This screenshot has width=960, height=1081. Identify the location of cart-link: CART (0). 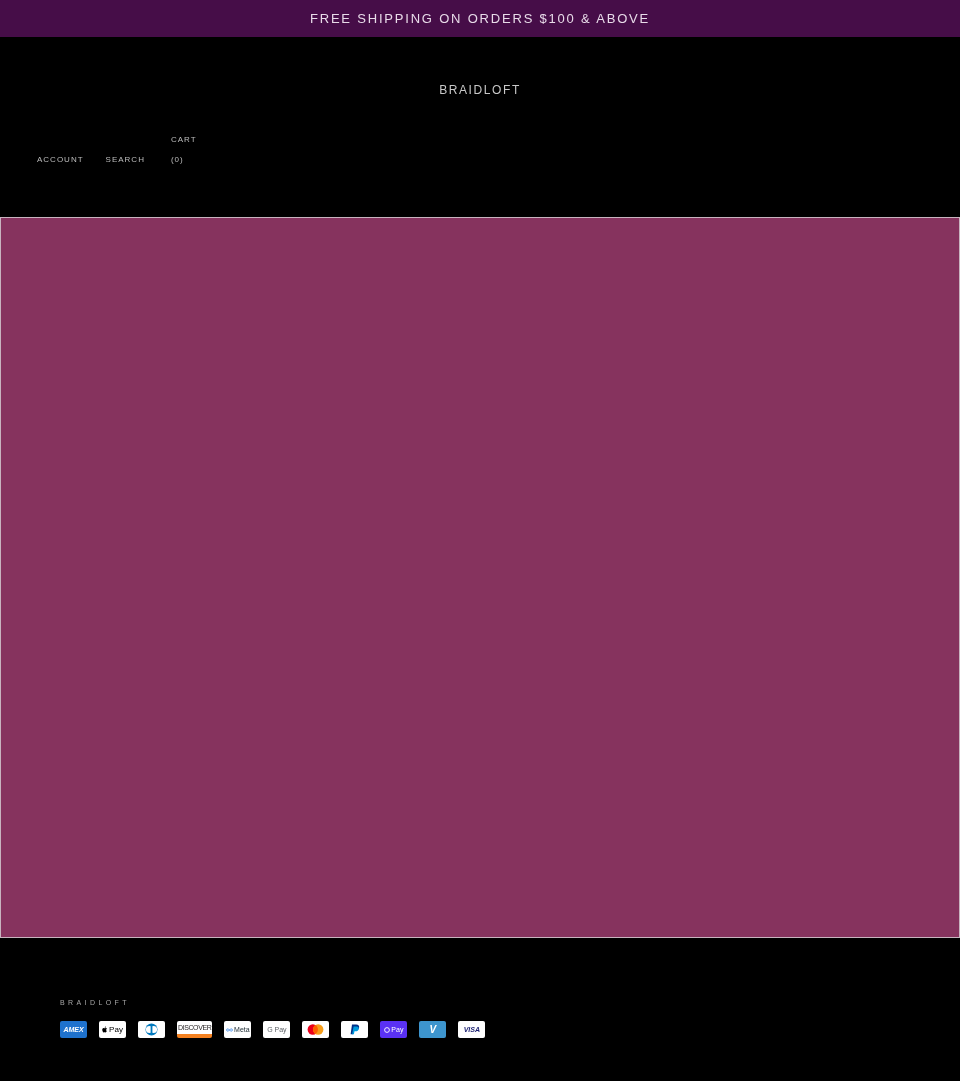
(183, 150).